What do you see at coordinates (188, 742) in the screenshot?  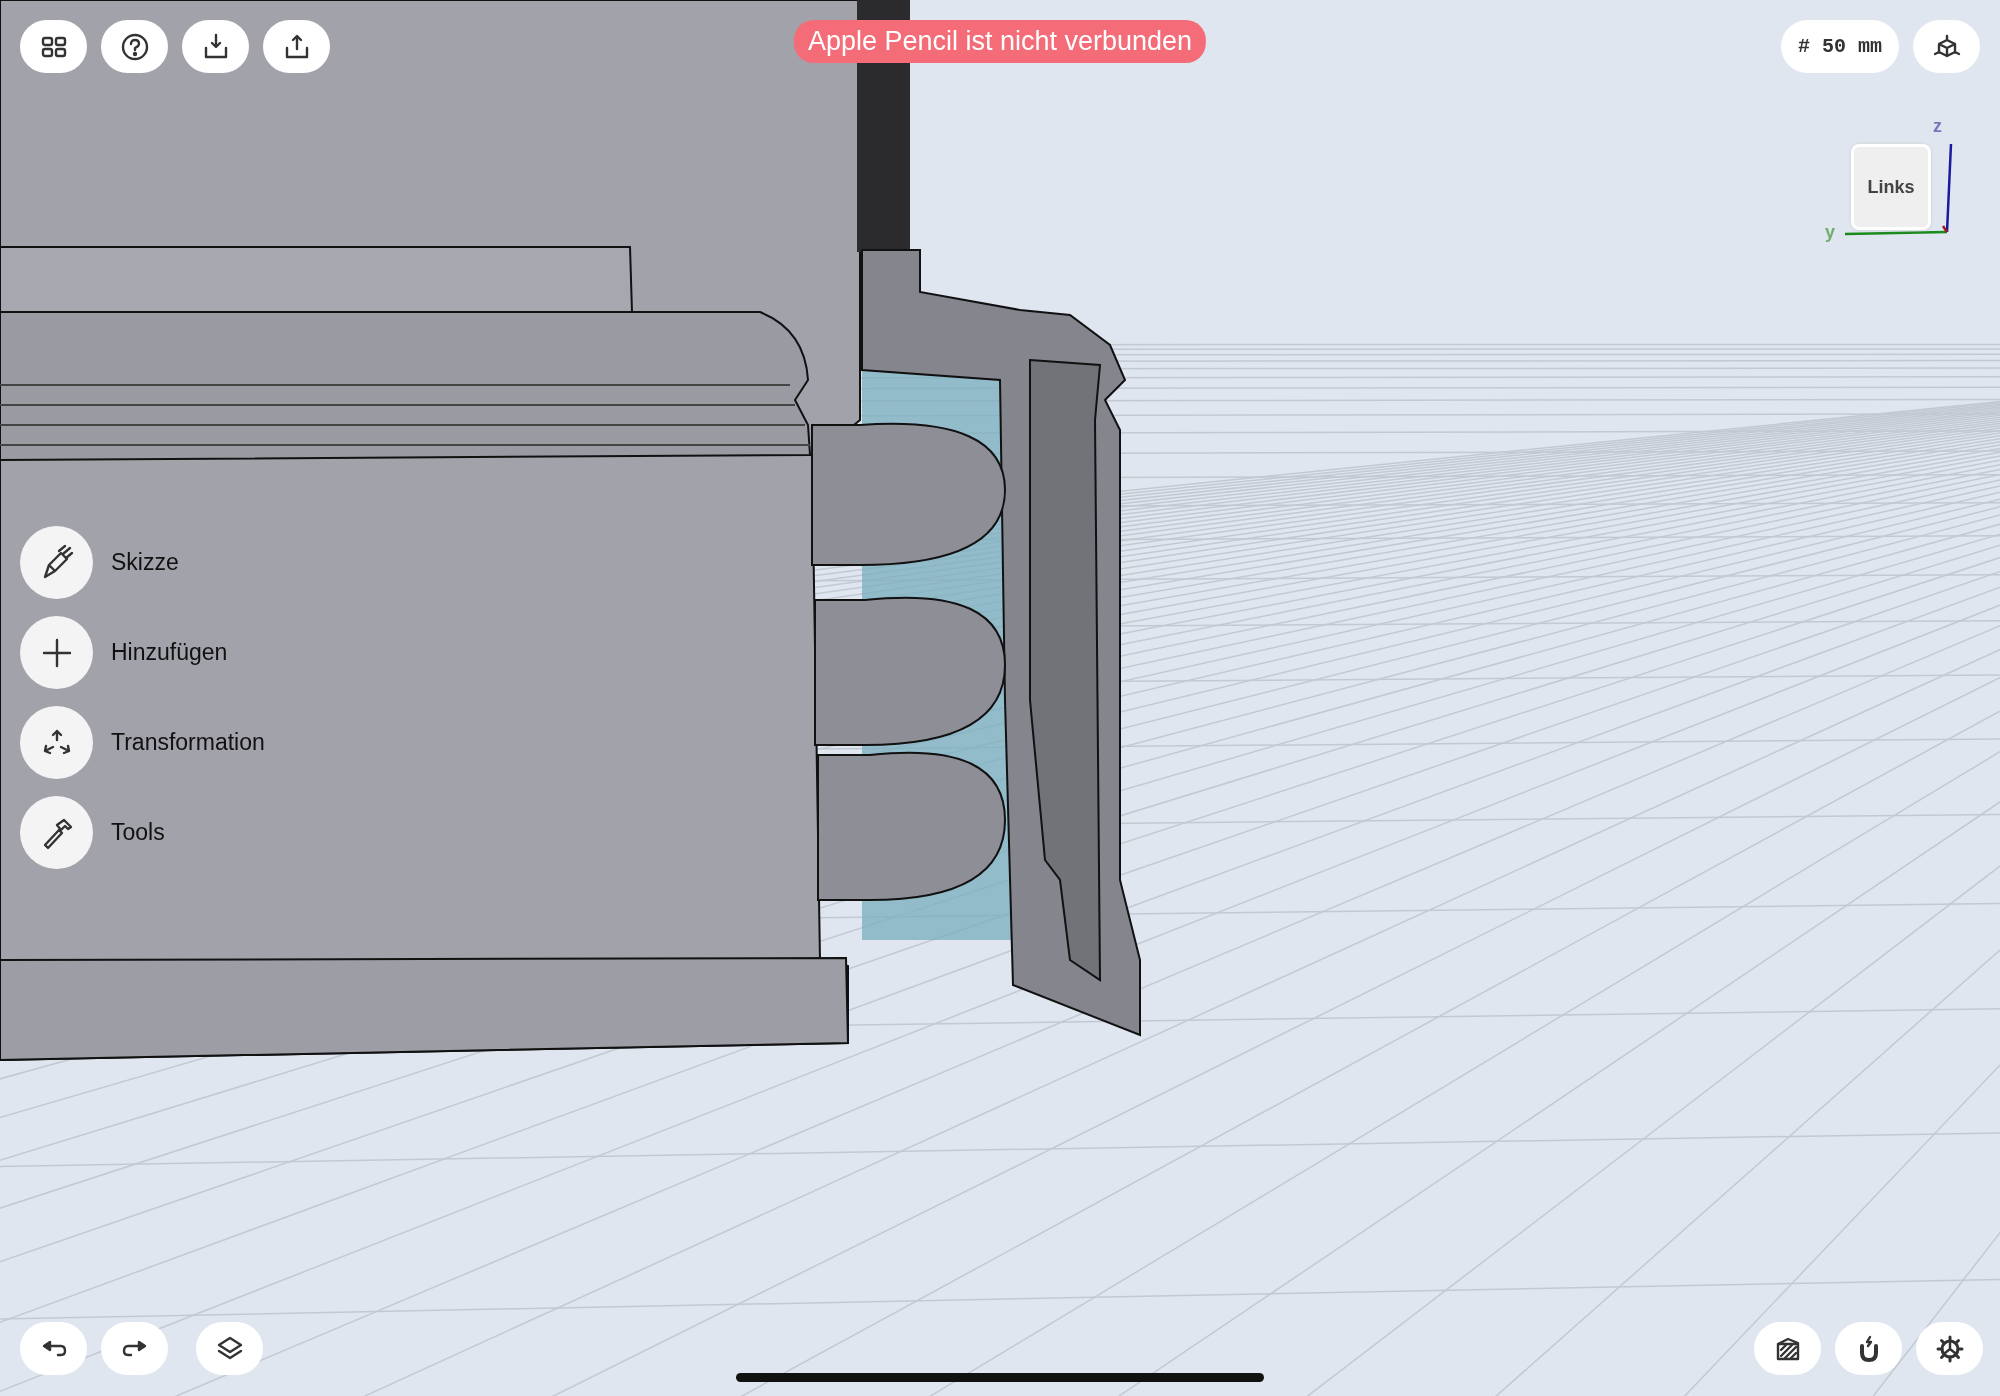 I see `tool-menu-label: Transformation` at bounding box center [188, 742].